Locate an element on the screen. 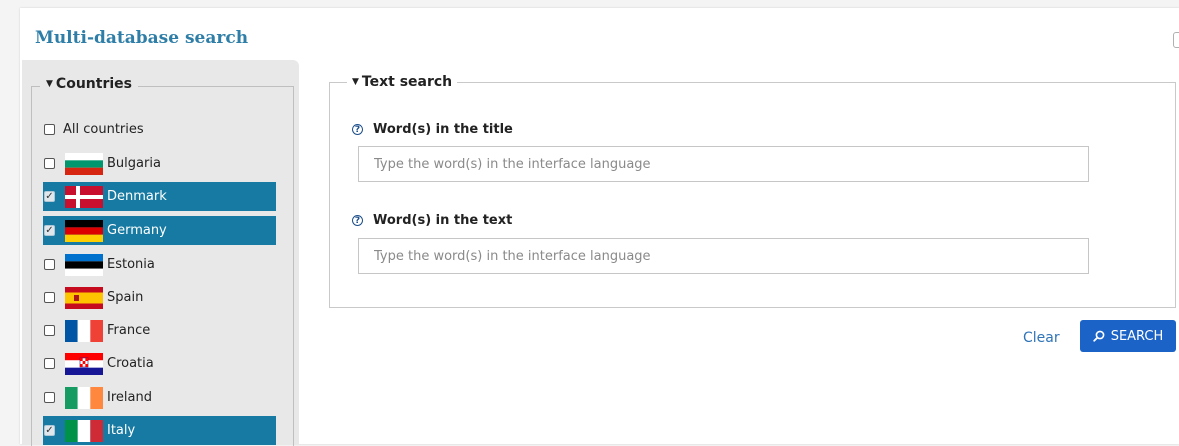 This screenshot has height=446, width=1179. title-words-input is located at coordinates (723, 164).